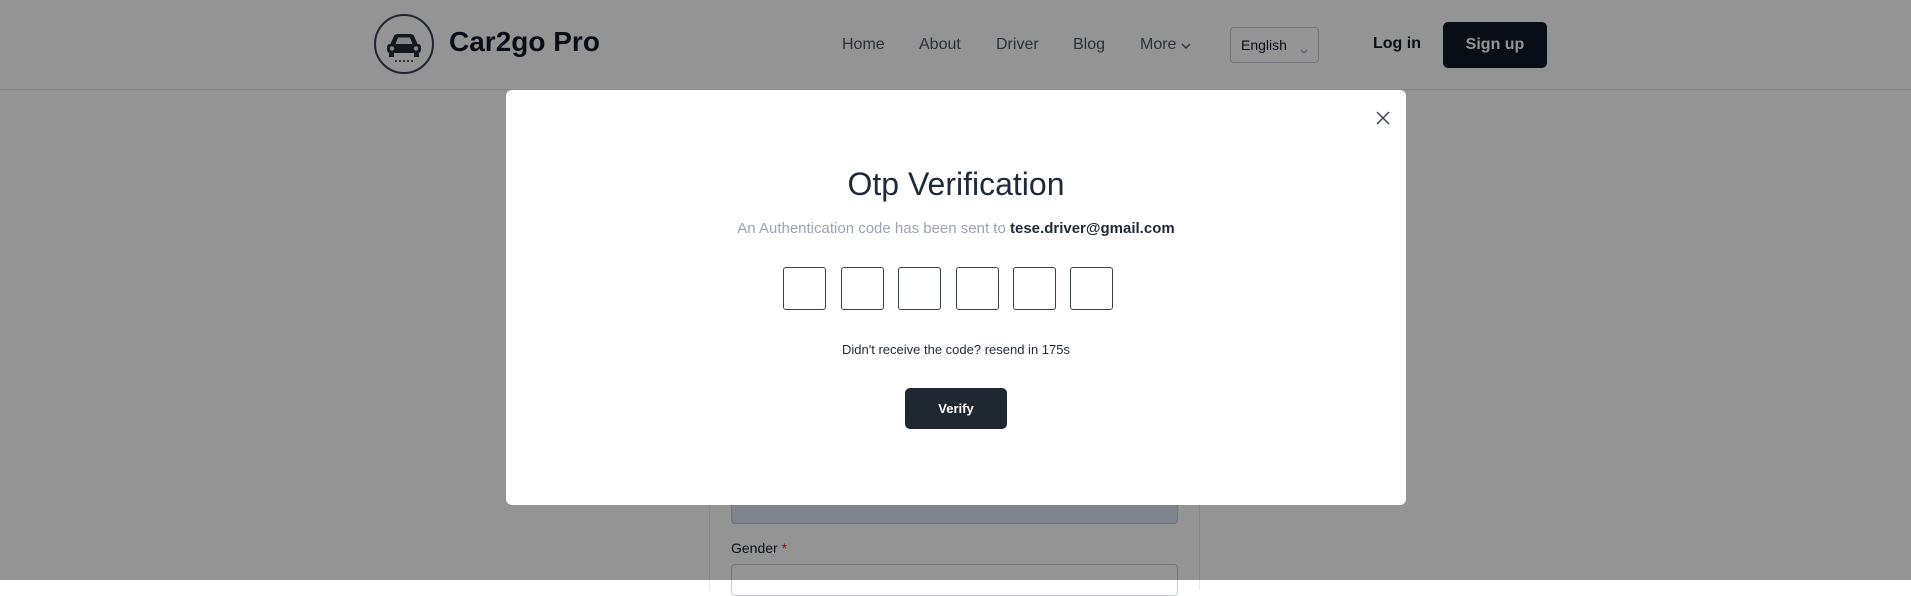 This screenshot has width=1911, height=596. I want to click on subtitle-prefix: An Authentication code has been sent to, so click(871, 228).